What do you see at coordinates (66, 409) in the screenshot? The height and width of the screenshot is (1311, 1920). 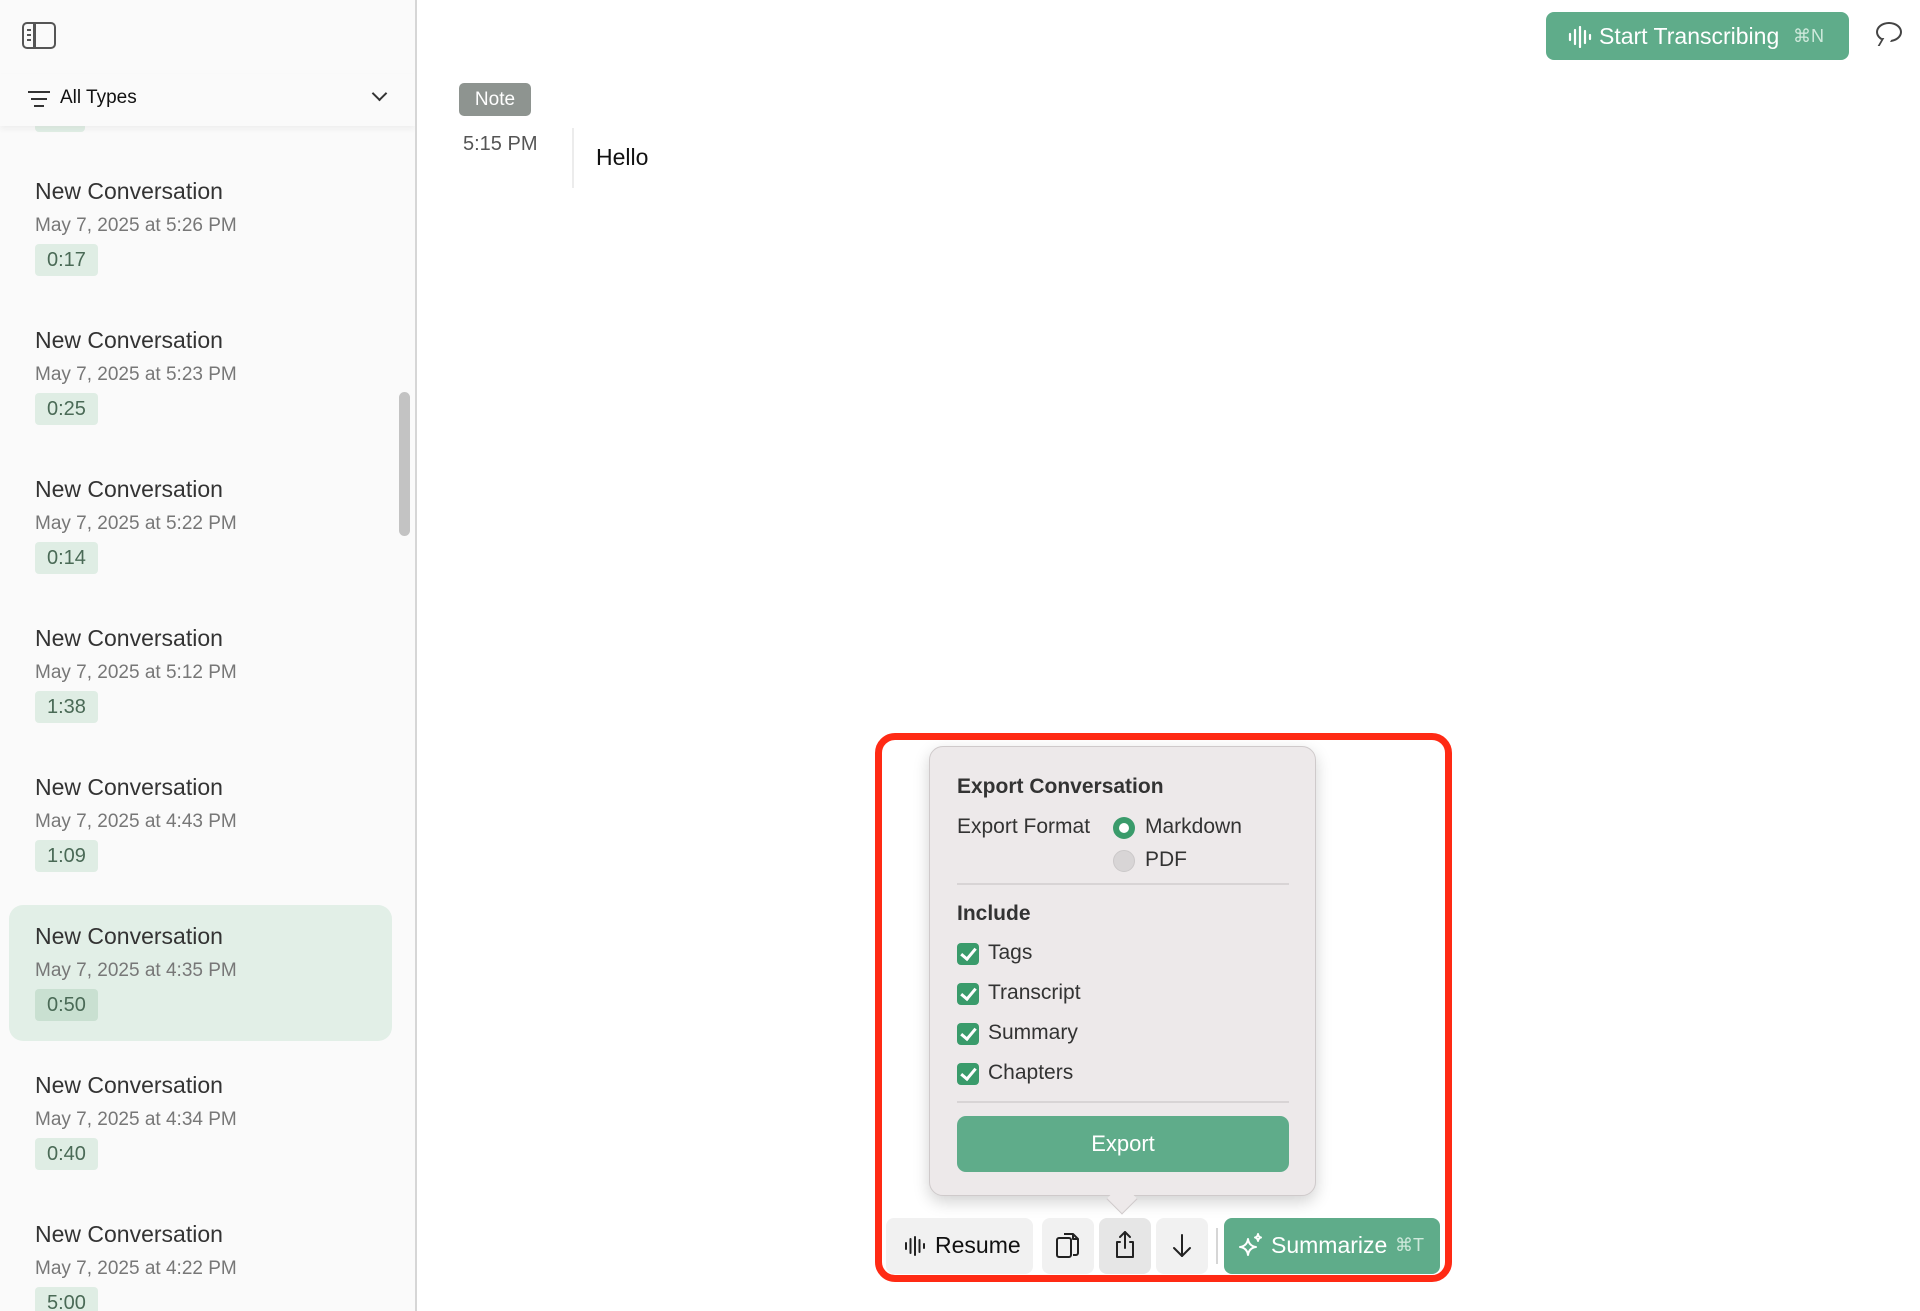 I see `duration-badge: 0:25` at bounding box center [66, 409].